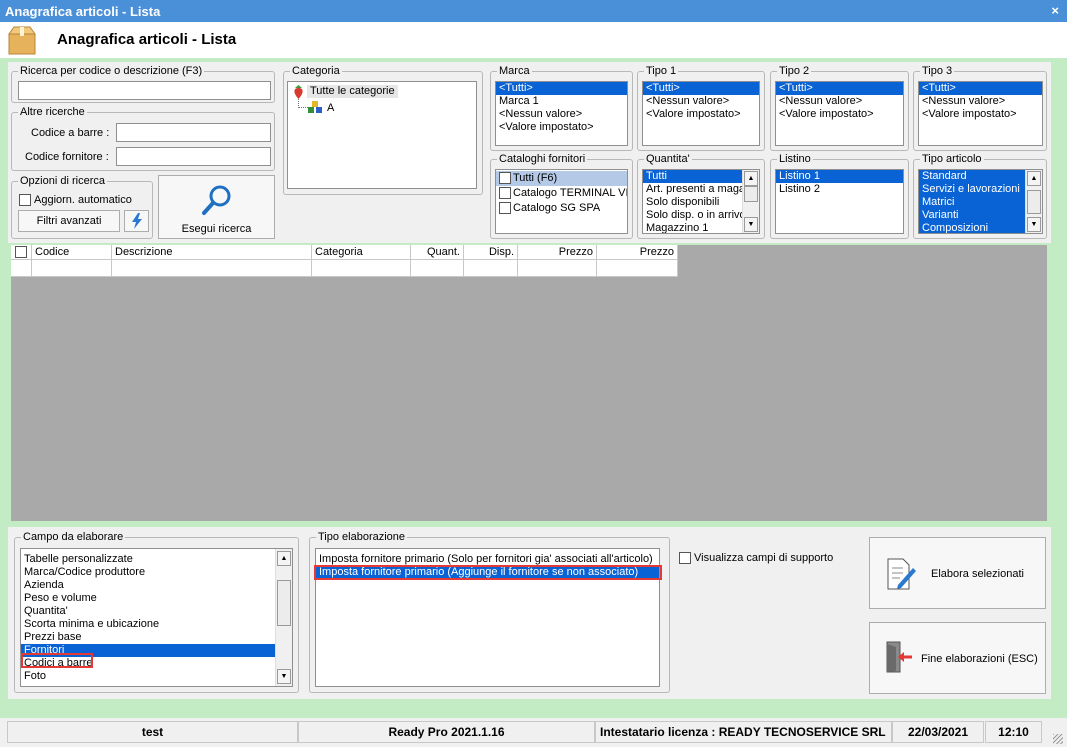 This screenshot has height=747, width=1067. I want to click on type1-item: <Tutti>, so click(701, 88).